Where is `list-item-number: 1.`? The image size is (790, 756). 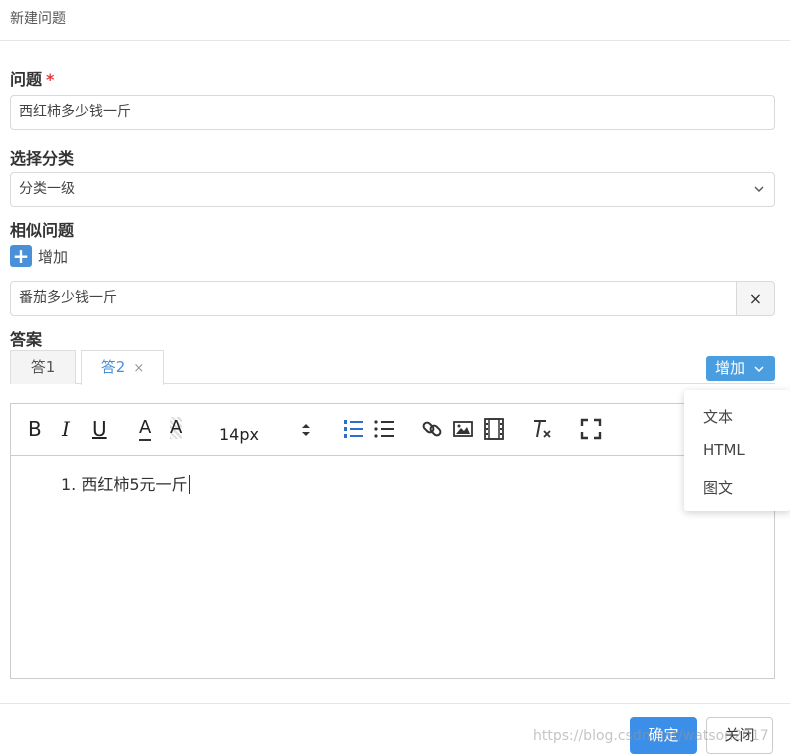
list-item-number: 1. is located at coordinates (69, 484).